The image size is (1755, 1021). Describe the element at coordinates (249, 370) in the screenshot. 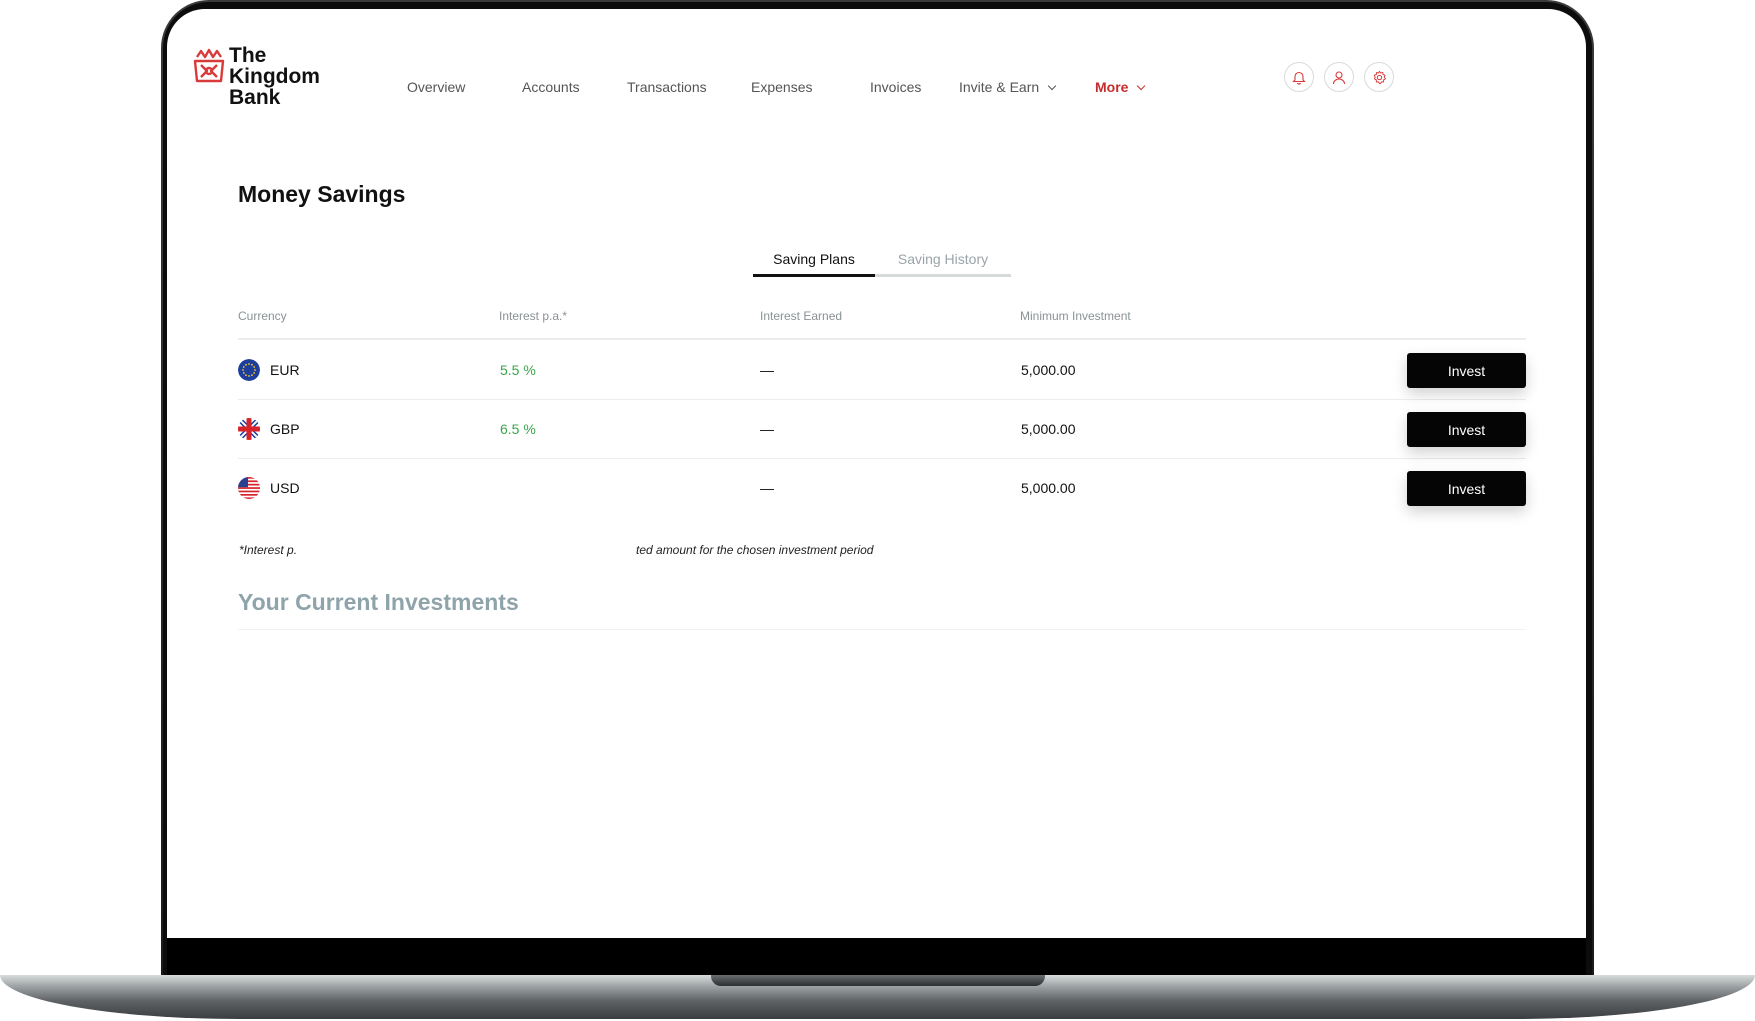

I see `eu-flag-icon` at that location.